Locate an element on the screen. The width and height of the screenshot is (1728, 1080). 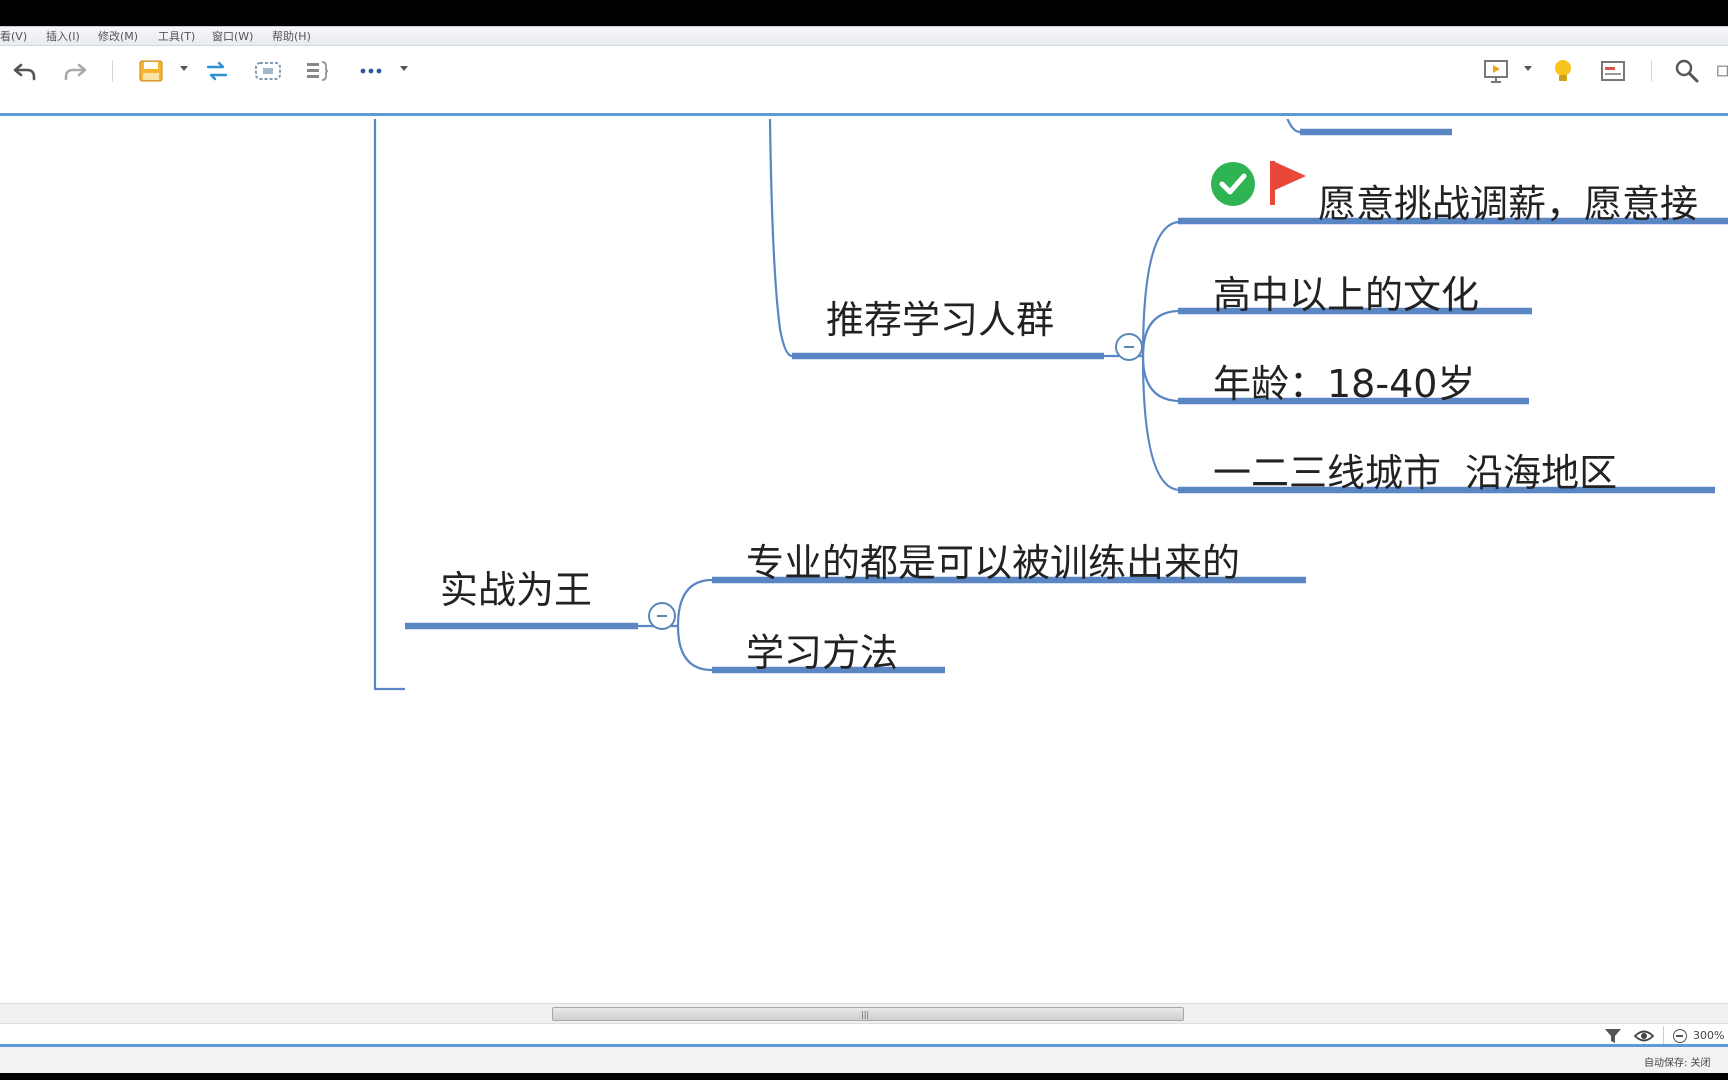
redo-icon is located at coordinates (75, 71).